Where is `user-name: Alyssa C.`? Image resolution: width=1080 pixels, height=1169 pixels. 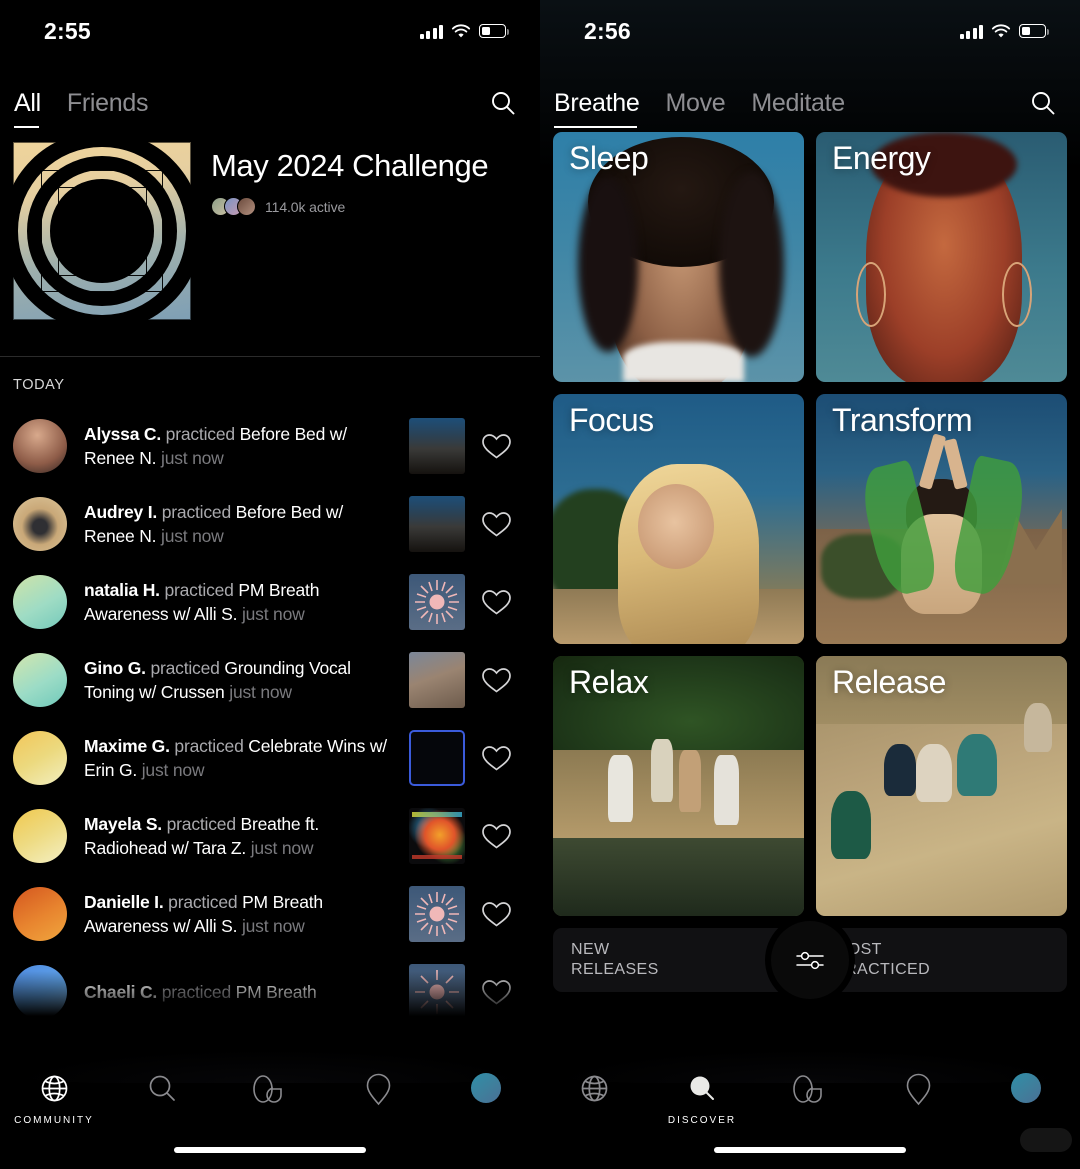
user-name: Alyssa C. is located at coordinates (122, 434).